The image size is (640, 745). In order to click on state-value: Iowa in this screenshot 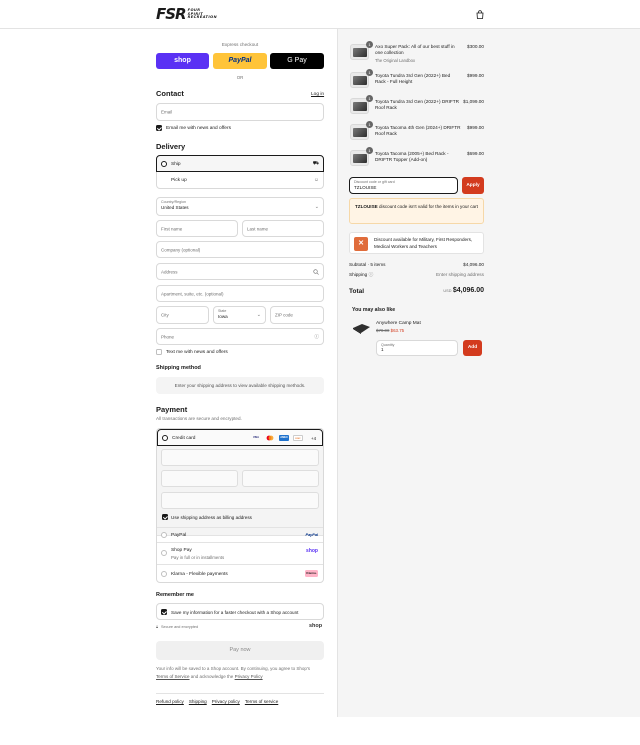, I will do `click(223, 316)`.